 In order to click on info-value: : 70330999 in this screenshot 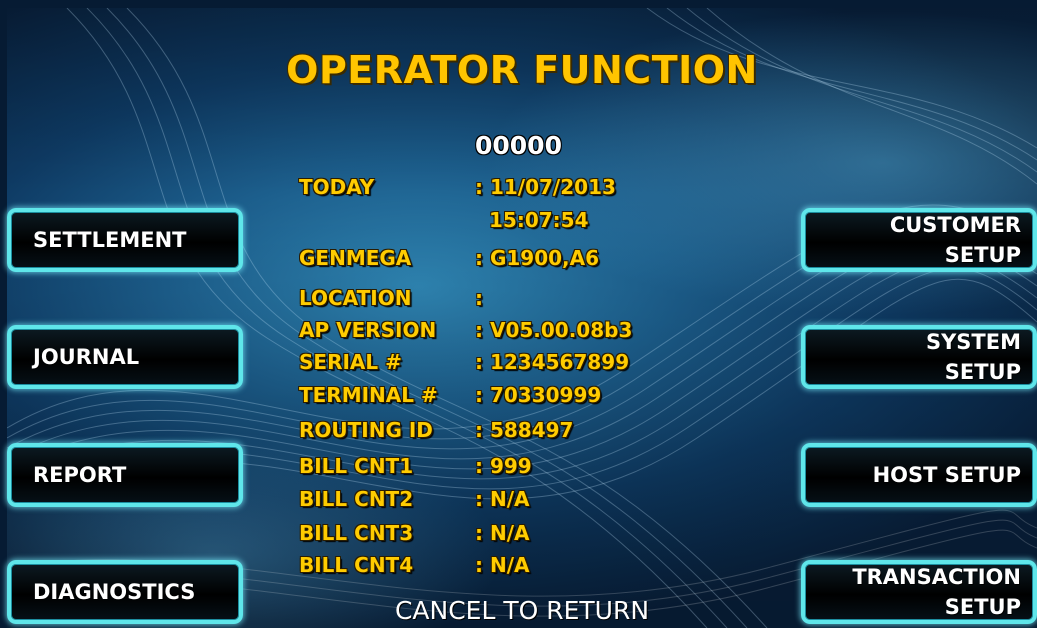, I will do `click(538, 395)`.